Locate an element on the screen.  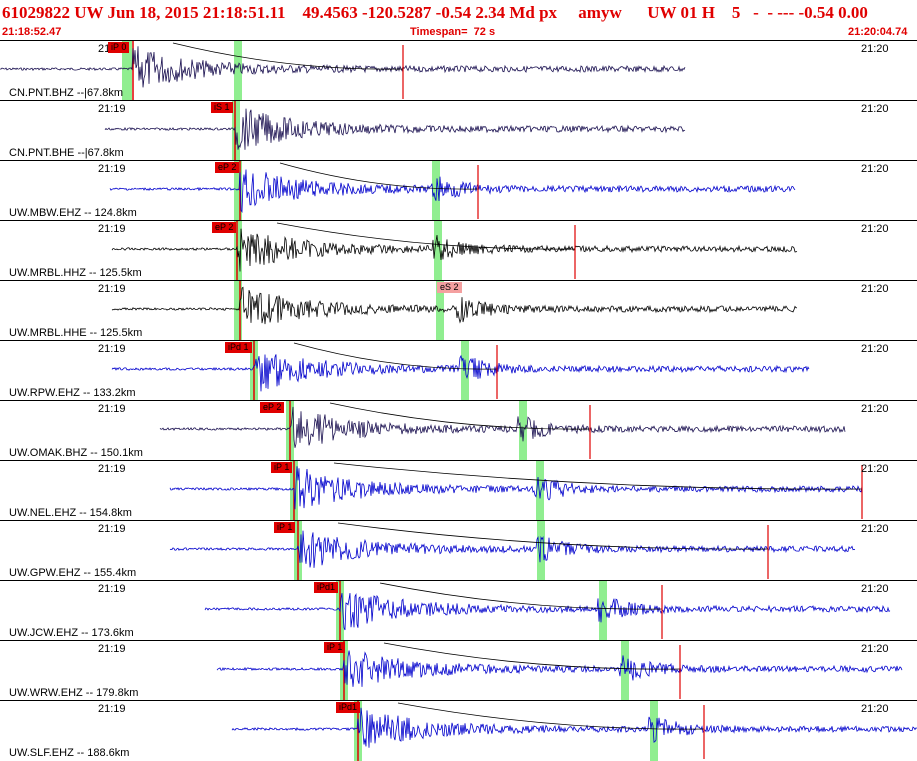
trace-panel: 21:19 21:20 iP 0 CN.PNT.BHZ --|67.8km is located at coordinates (458, 70).